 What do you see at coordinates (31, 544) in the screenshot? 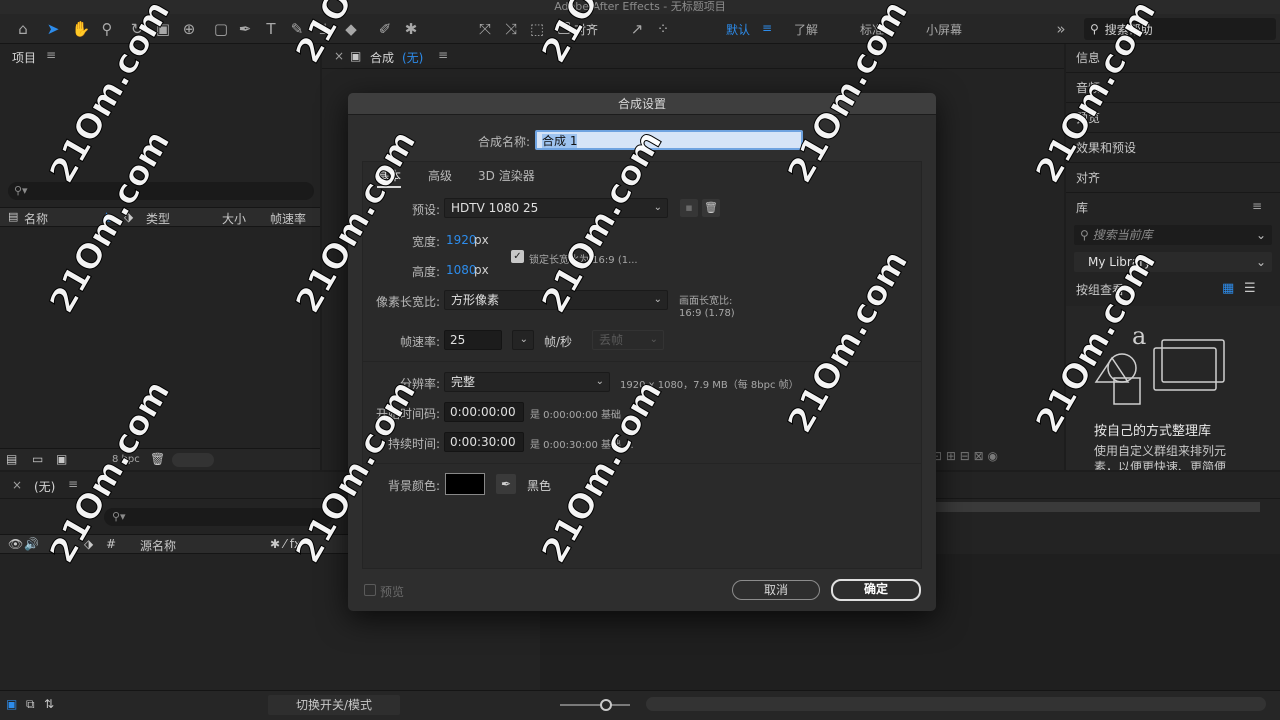
I see `audio-icon: 🔊` at bounding box center [31, 544].